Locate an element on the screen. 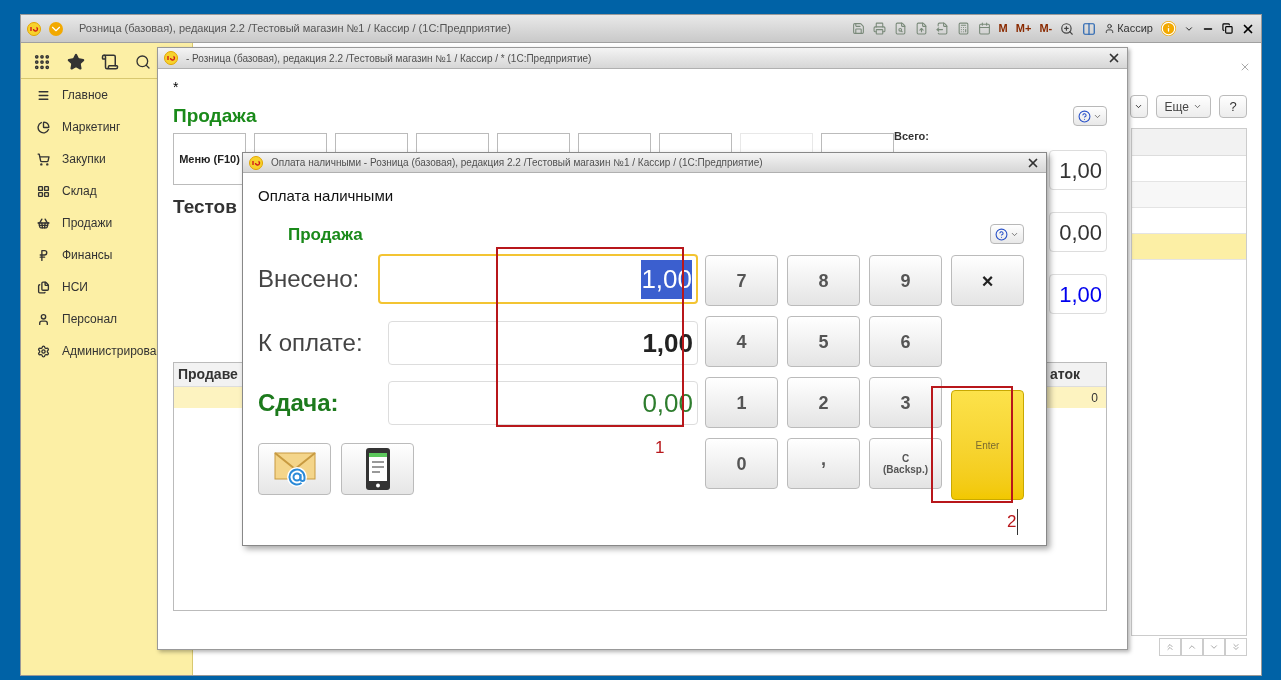 The height and width of the screenshot is (680, 1281). apps-grid-icon is located at coordinates (42, 61).